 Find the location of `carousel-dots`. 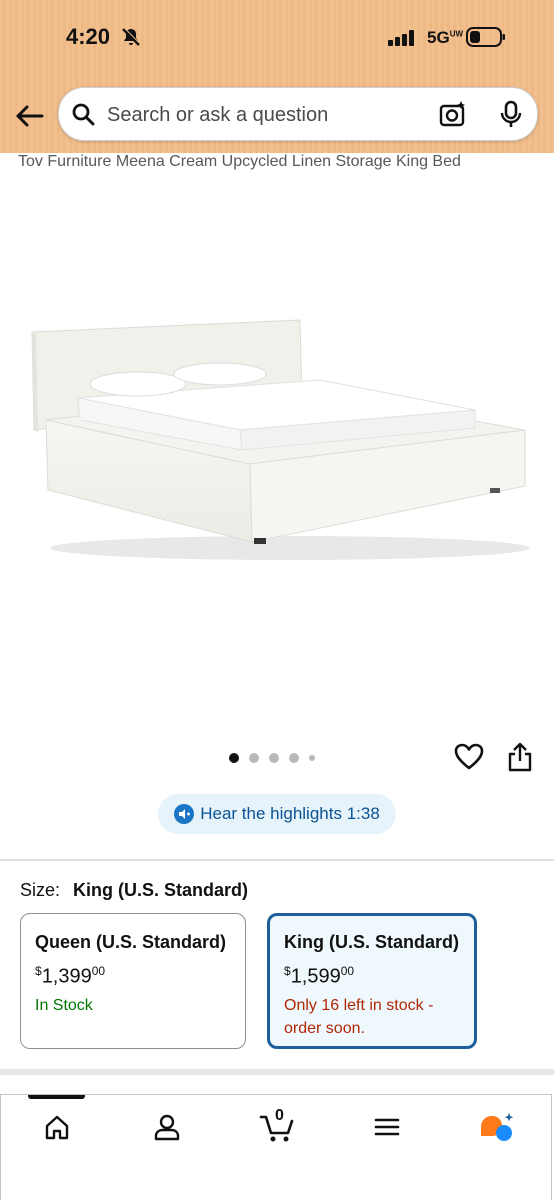

carousel-dots is located at coordinates (272, 758).